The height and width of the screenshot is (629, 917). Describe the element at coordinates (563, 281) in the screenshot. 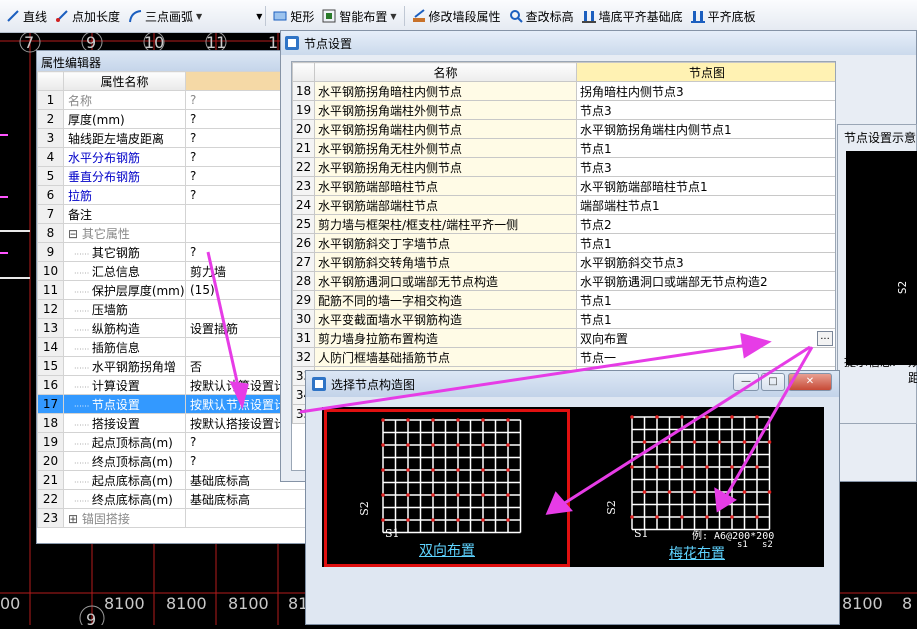

I see `node-setting-row: 28 水平钢筋遇洞口或端部无节点构造 水平钢筋遇洞口或端部无节点构造2` at that location.